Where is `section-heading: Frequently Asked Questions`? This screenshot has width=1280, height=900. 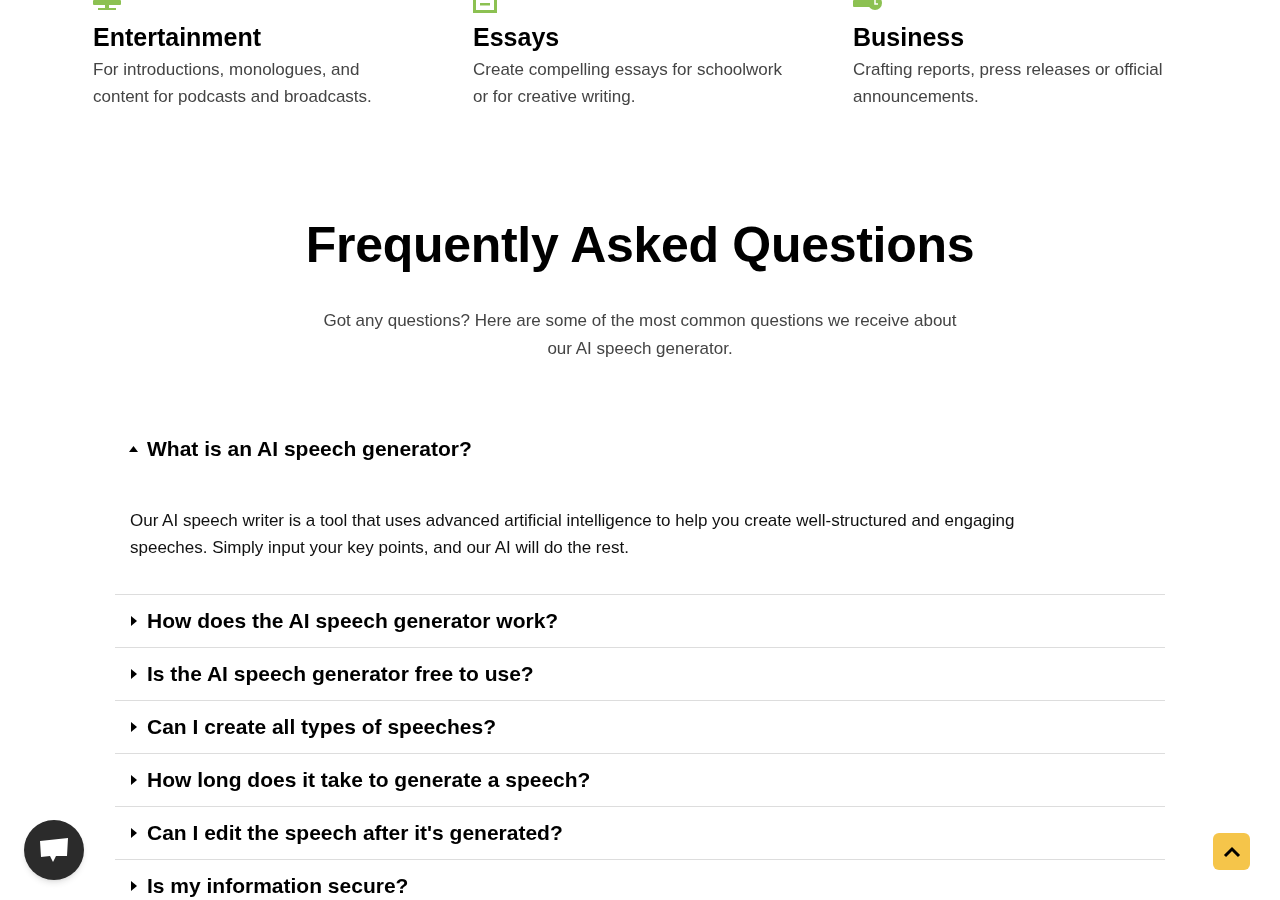
section-heading: Frequently Asked Questions is located at coordinates (640, 245).